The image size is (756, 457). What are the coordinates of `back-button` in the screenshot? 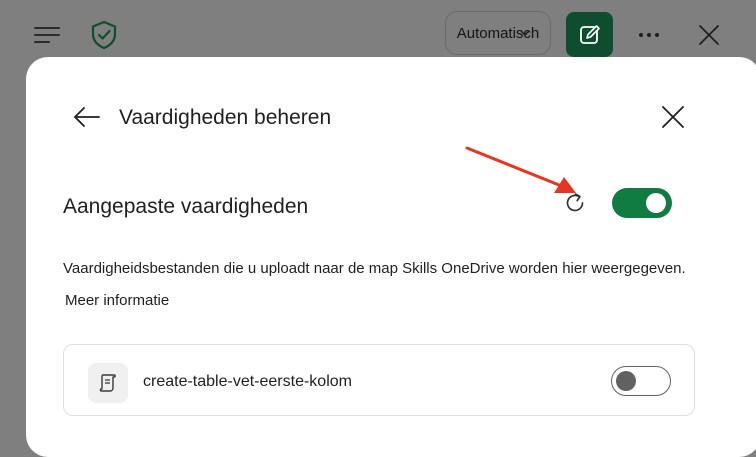 It's located at (87, 117).